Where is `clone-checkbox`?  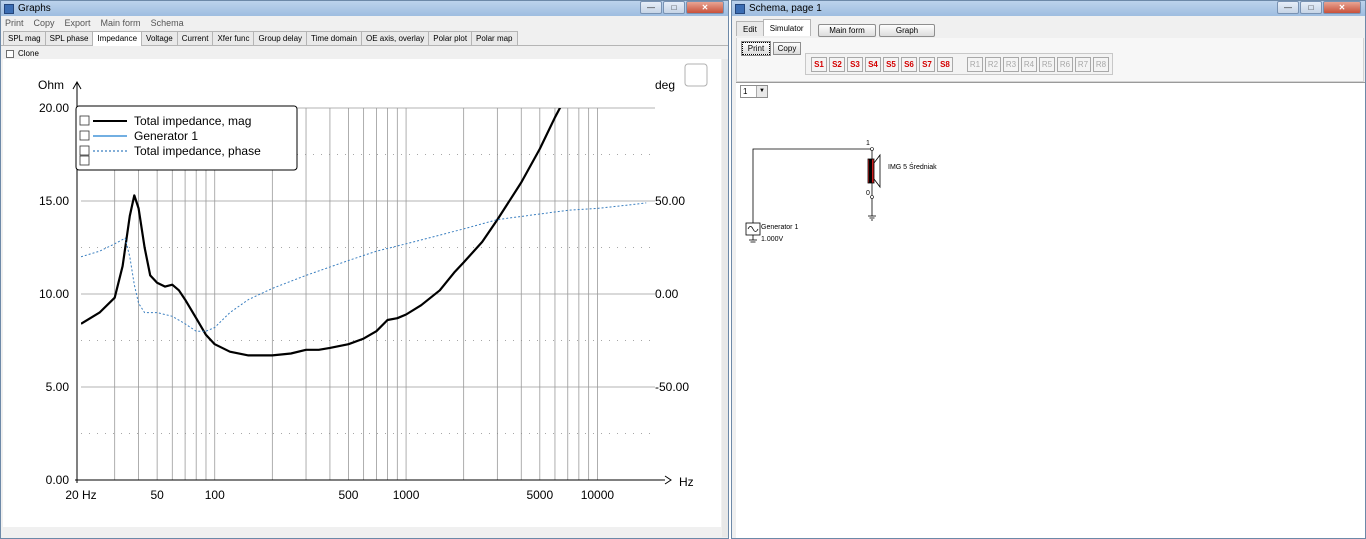
clone-checkbox is located at coordinates (10, 53).